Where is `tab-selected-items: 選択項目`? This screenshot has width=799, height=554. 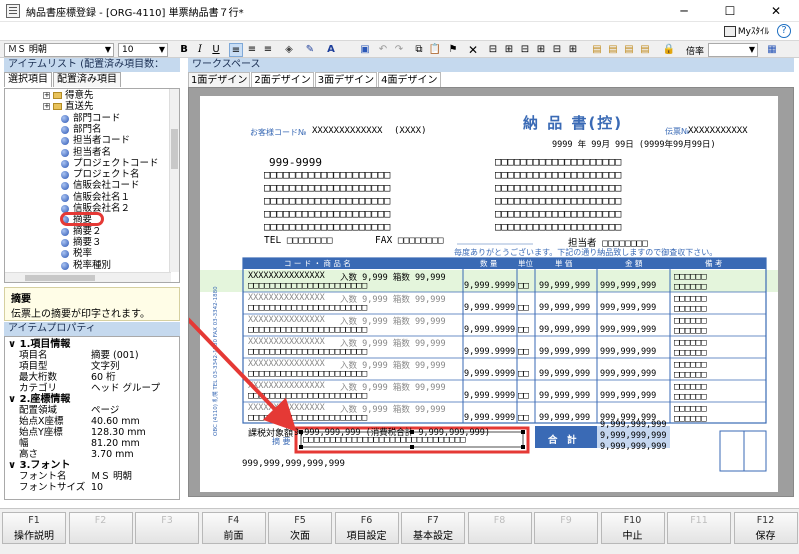
tab-selected-items: 選択項目 is located at coordinates (28, 79).